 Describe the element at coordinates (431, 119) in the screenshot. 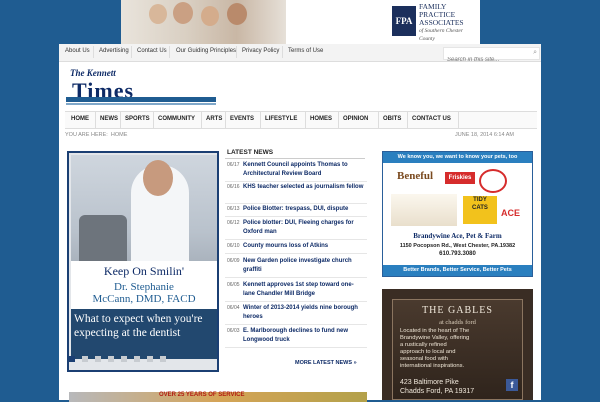

I see `nav-contact: CONTACT US` at that location.